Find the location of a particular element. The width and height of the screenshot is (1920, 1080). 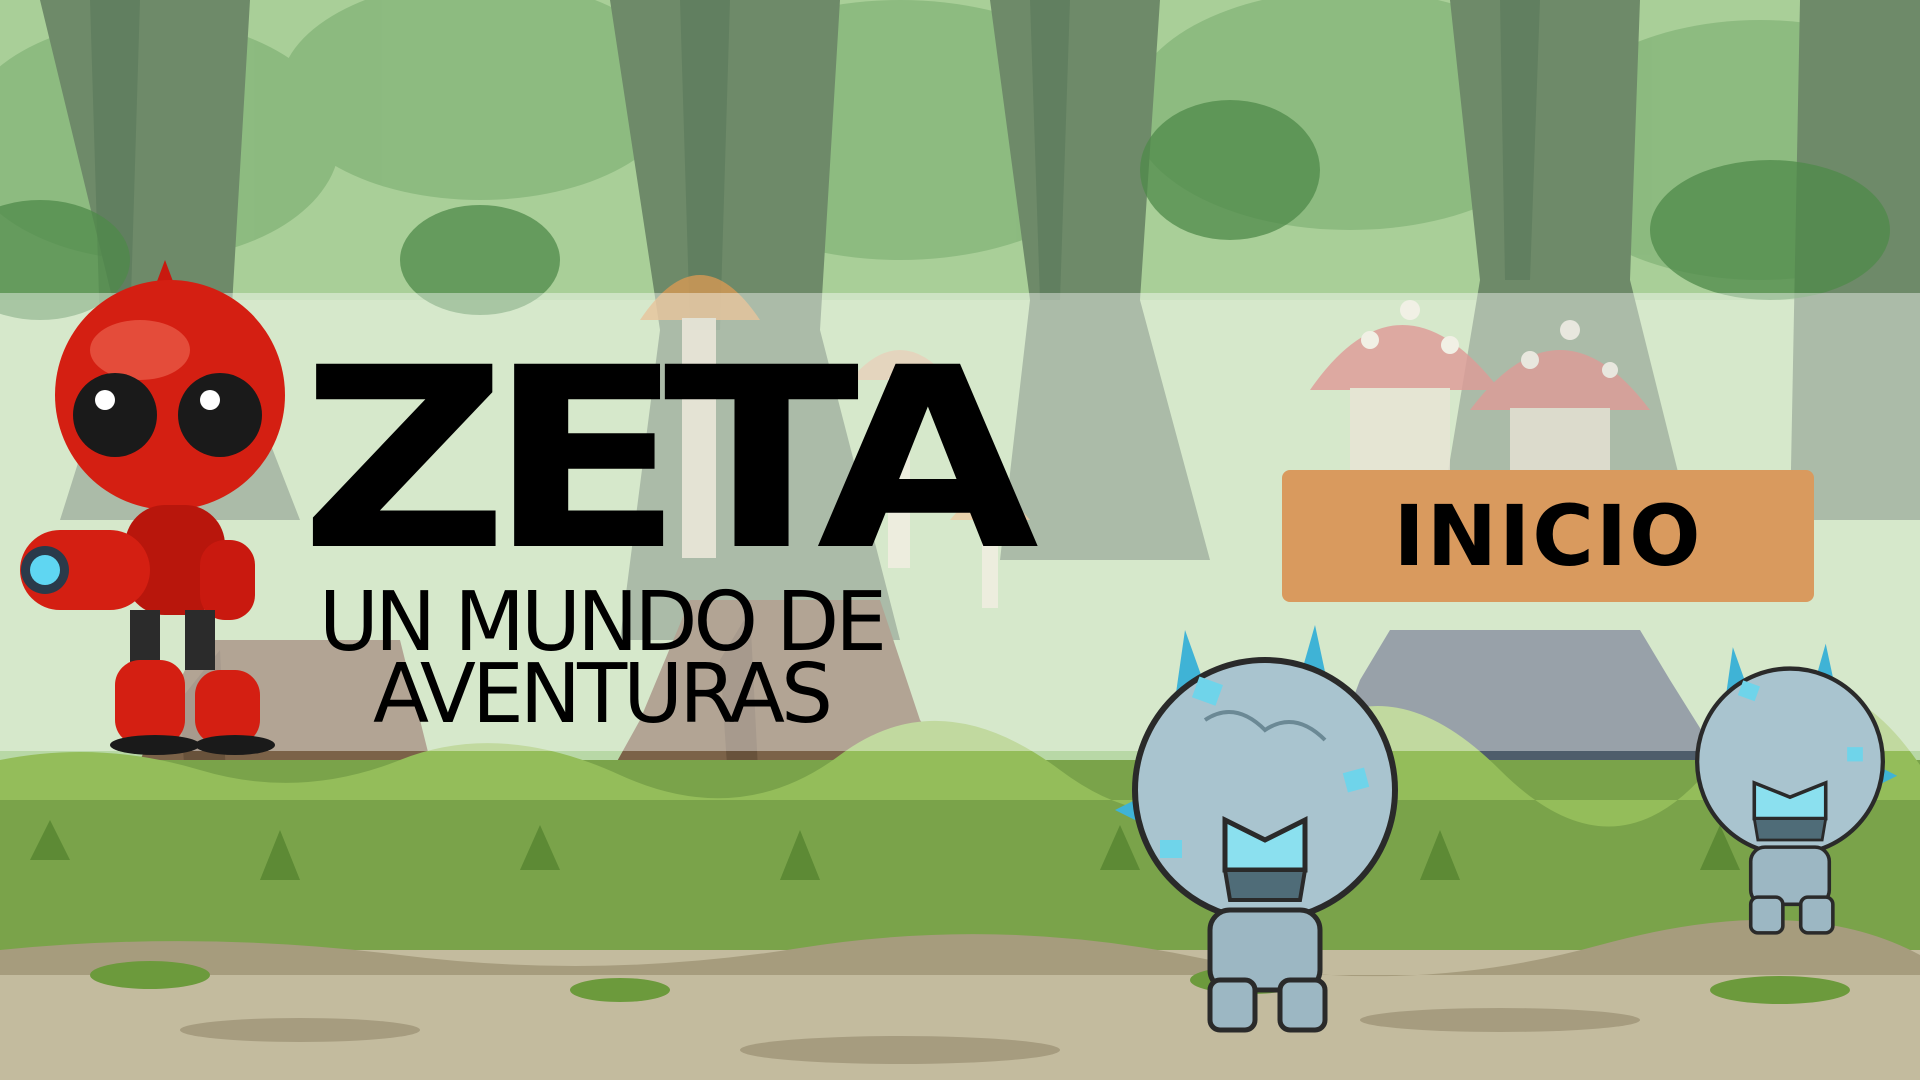

game-title-block: ZETA UN MUNDO DE AVENTURAS is located at coordinates (669, 538).